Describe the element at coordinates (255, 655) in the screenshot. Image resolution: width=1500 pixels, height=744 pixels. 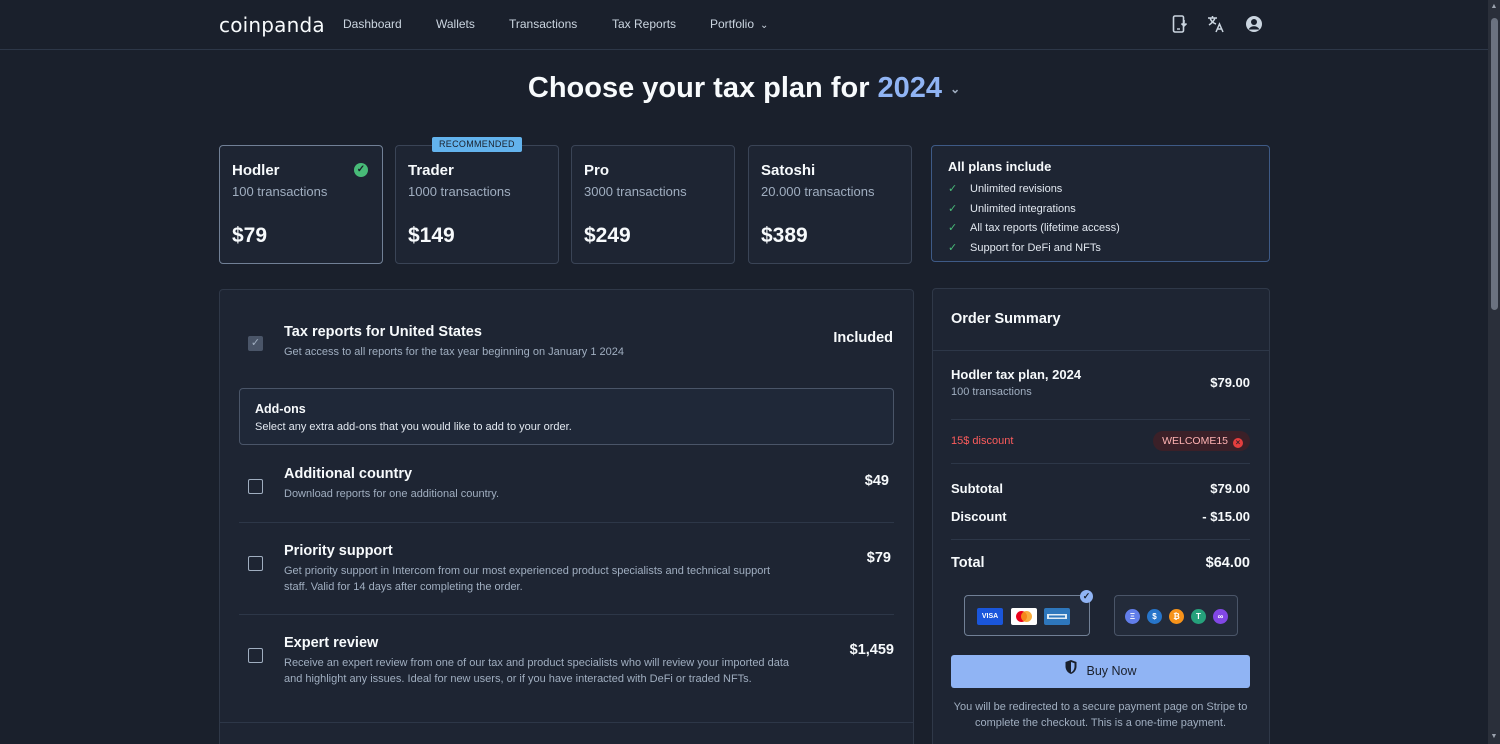
I see `expert-review-checkbox` at that location.